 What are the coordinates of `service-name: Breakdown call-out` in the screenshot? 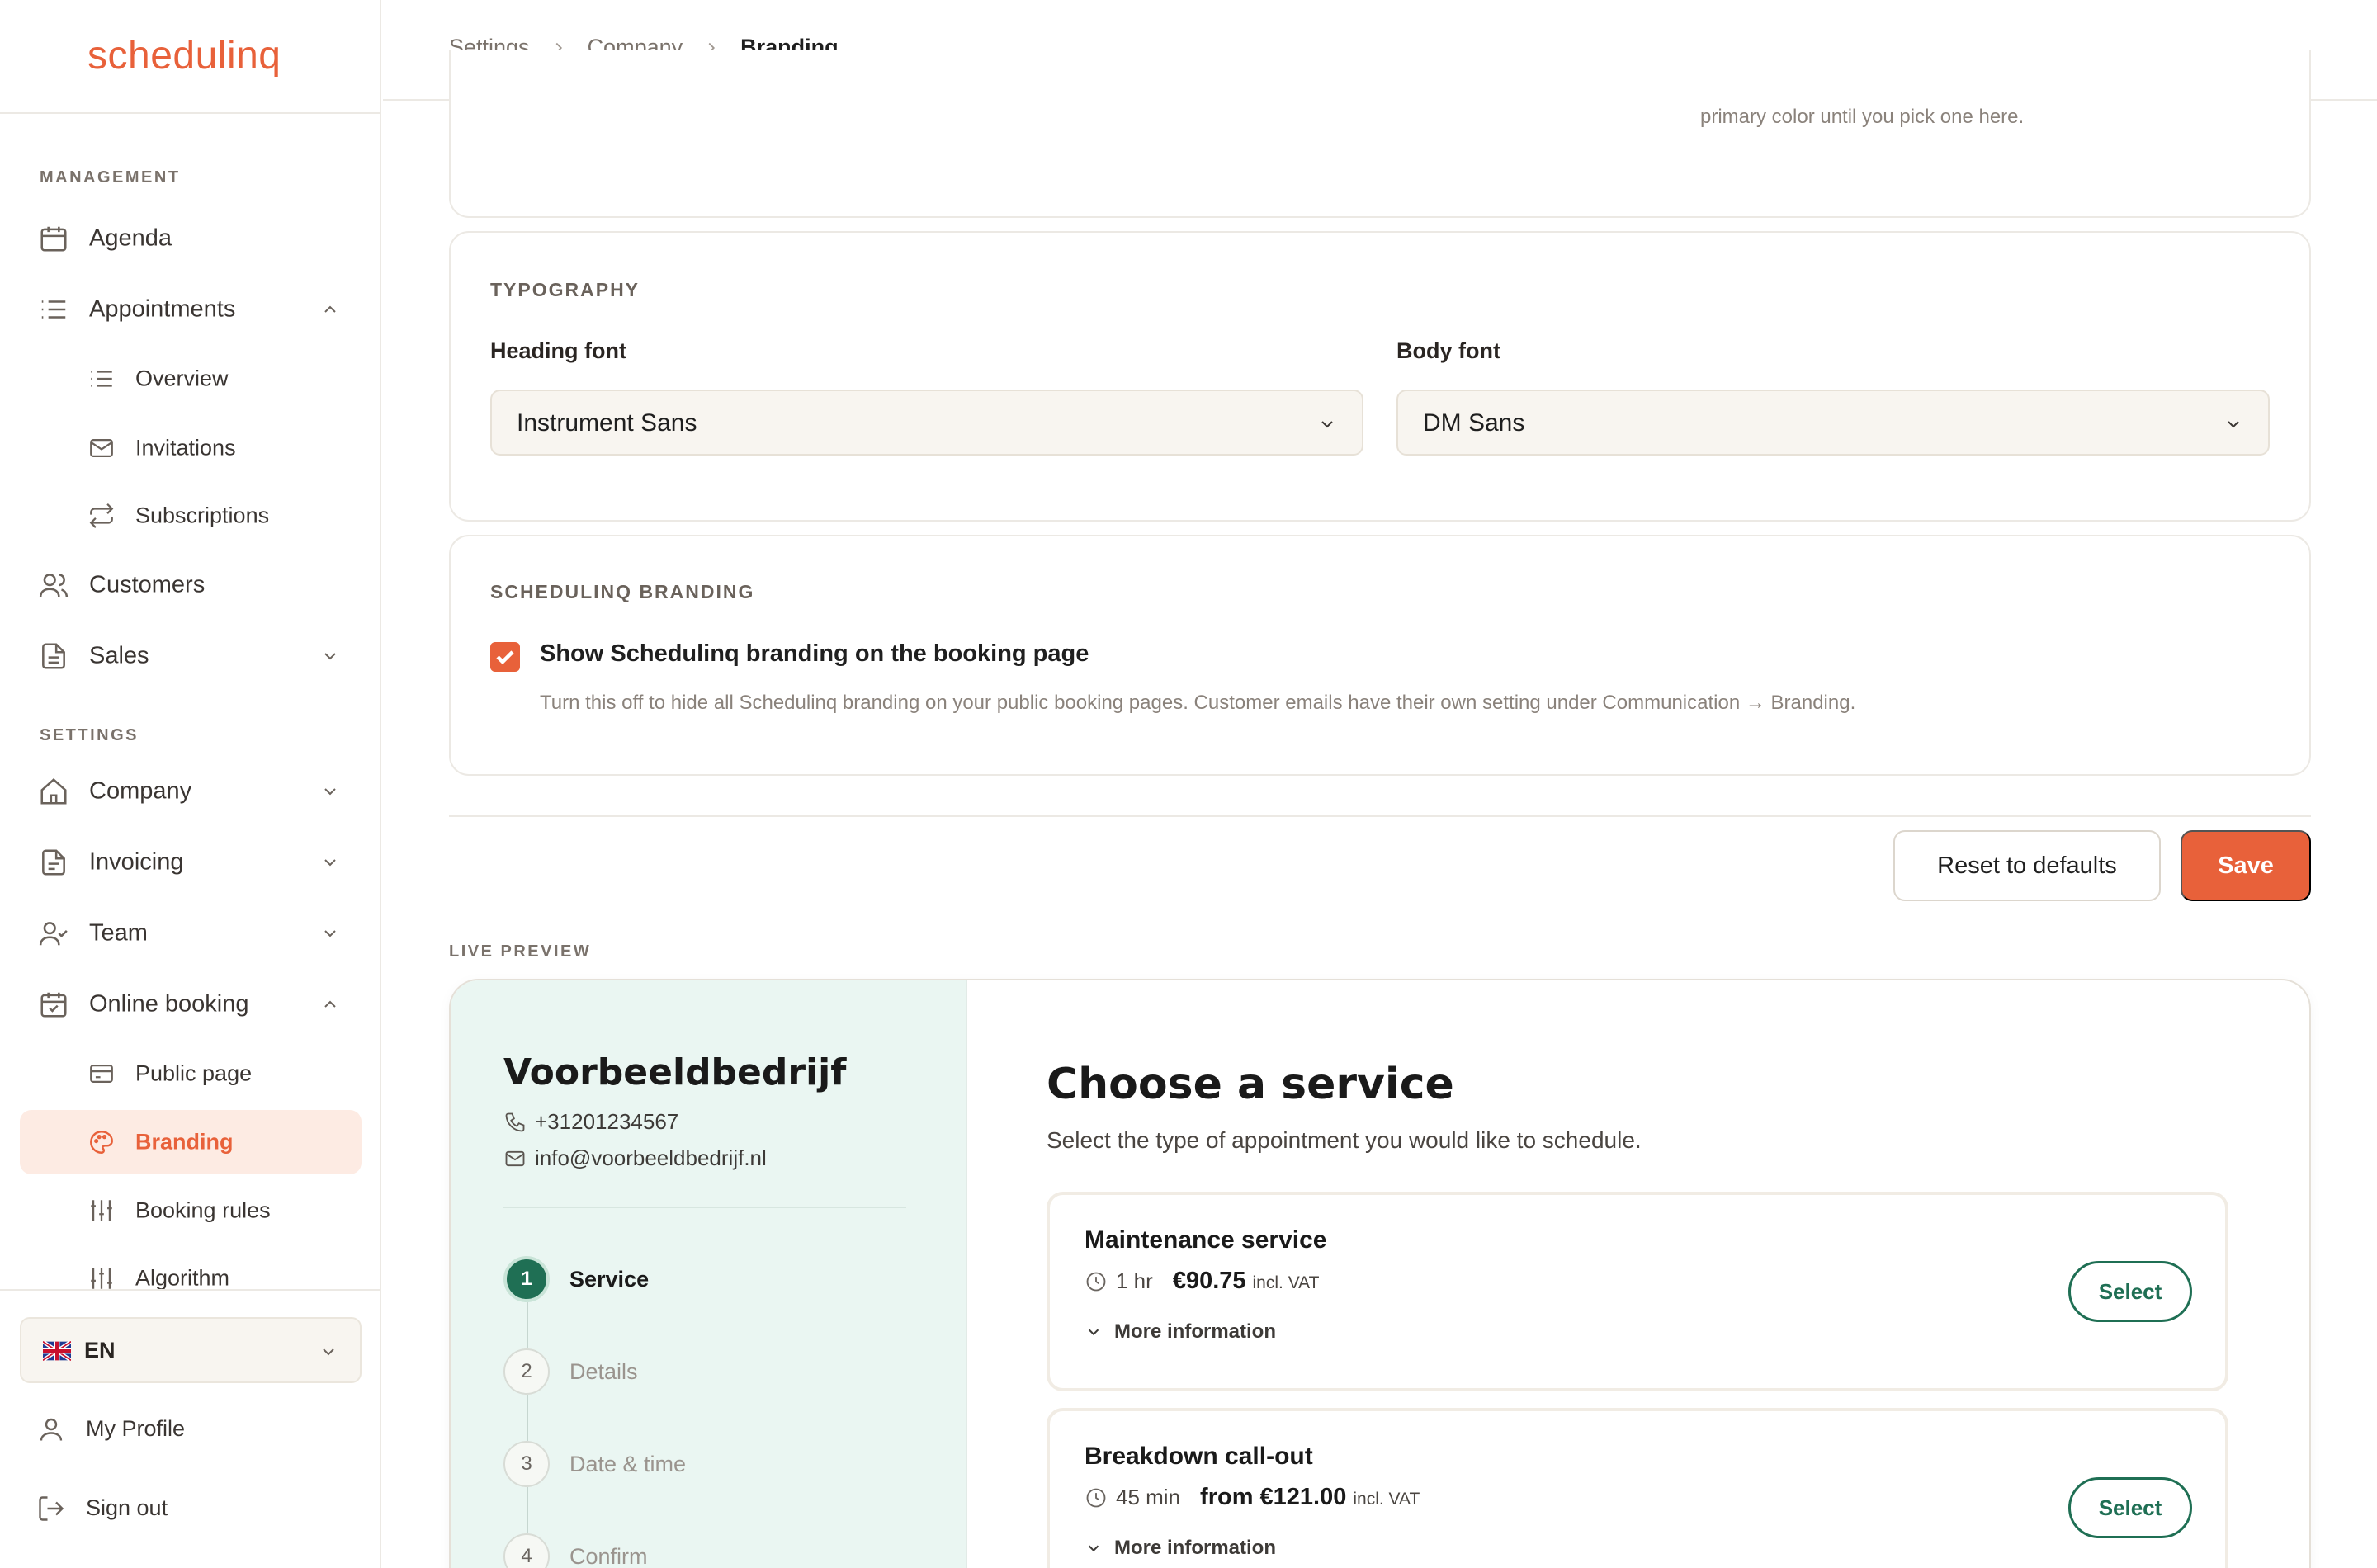 It's located at (1199, 1456).